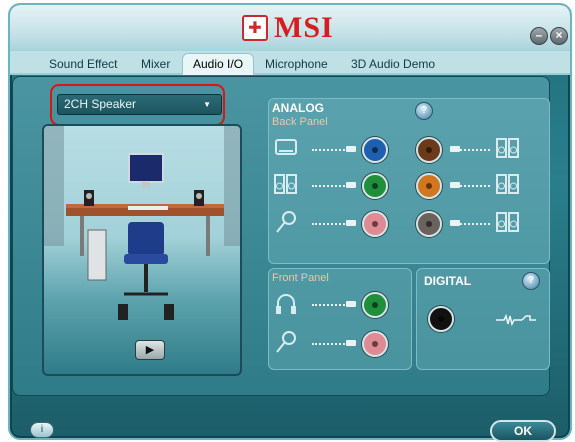  Describe the element at coordinates (539, 36) in the screenshot. I see `minimize-button: –` at that location.